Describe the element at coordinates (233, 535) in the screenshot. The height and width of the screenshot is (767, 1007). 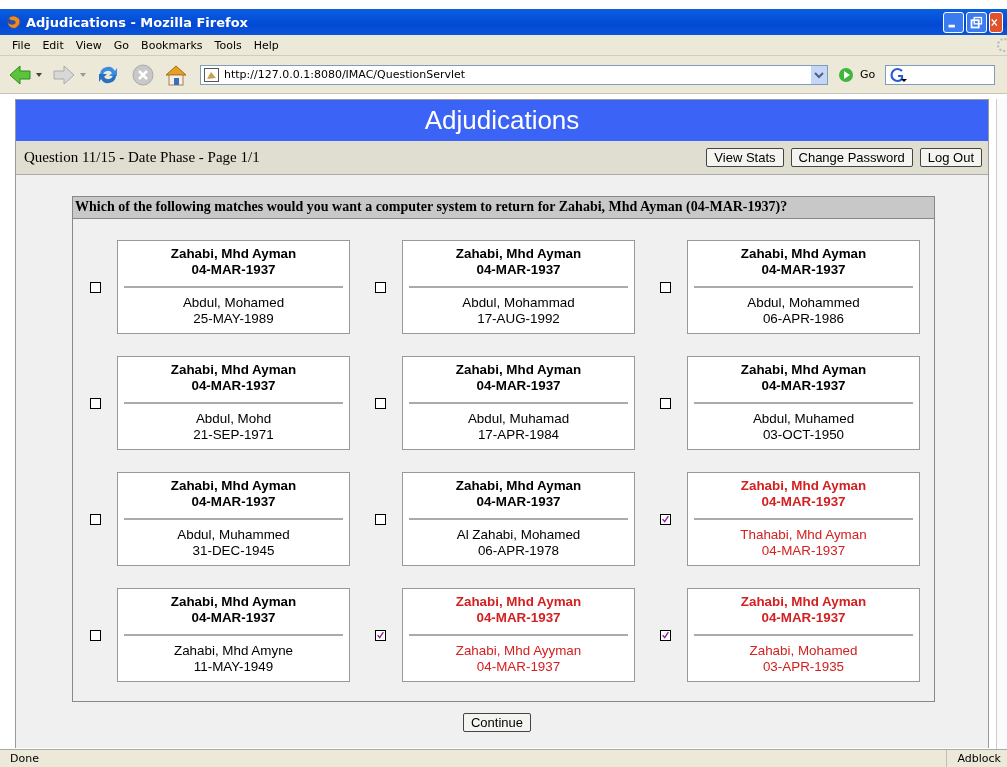
I see `candidate-name: Abdul, Muhammed` at that location.